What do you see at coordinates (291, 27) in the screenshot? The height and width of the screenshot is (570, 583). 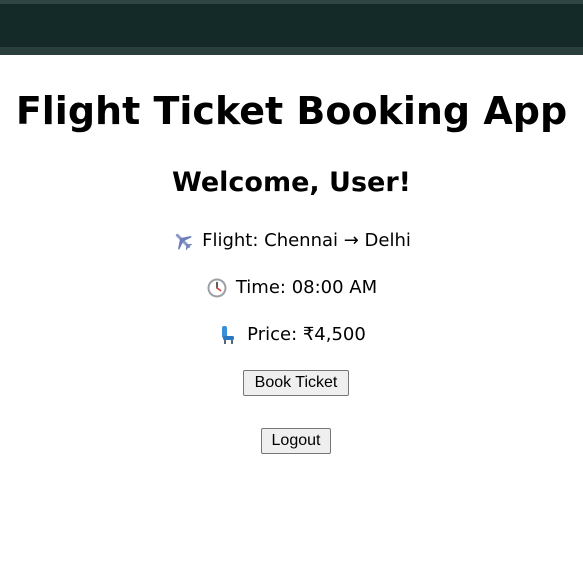 I see `top-navbar` at bounding box center [291, 27].